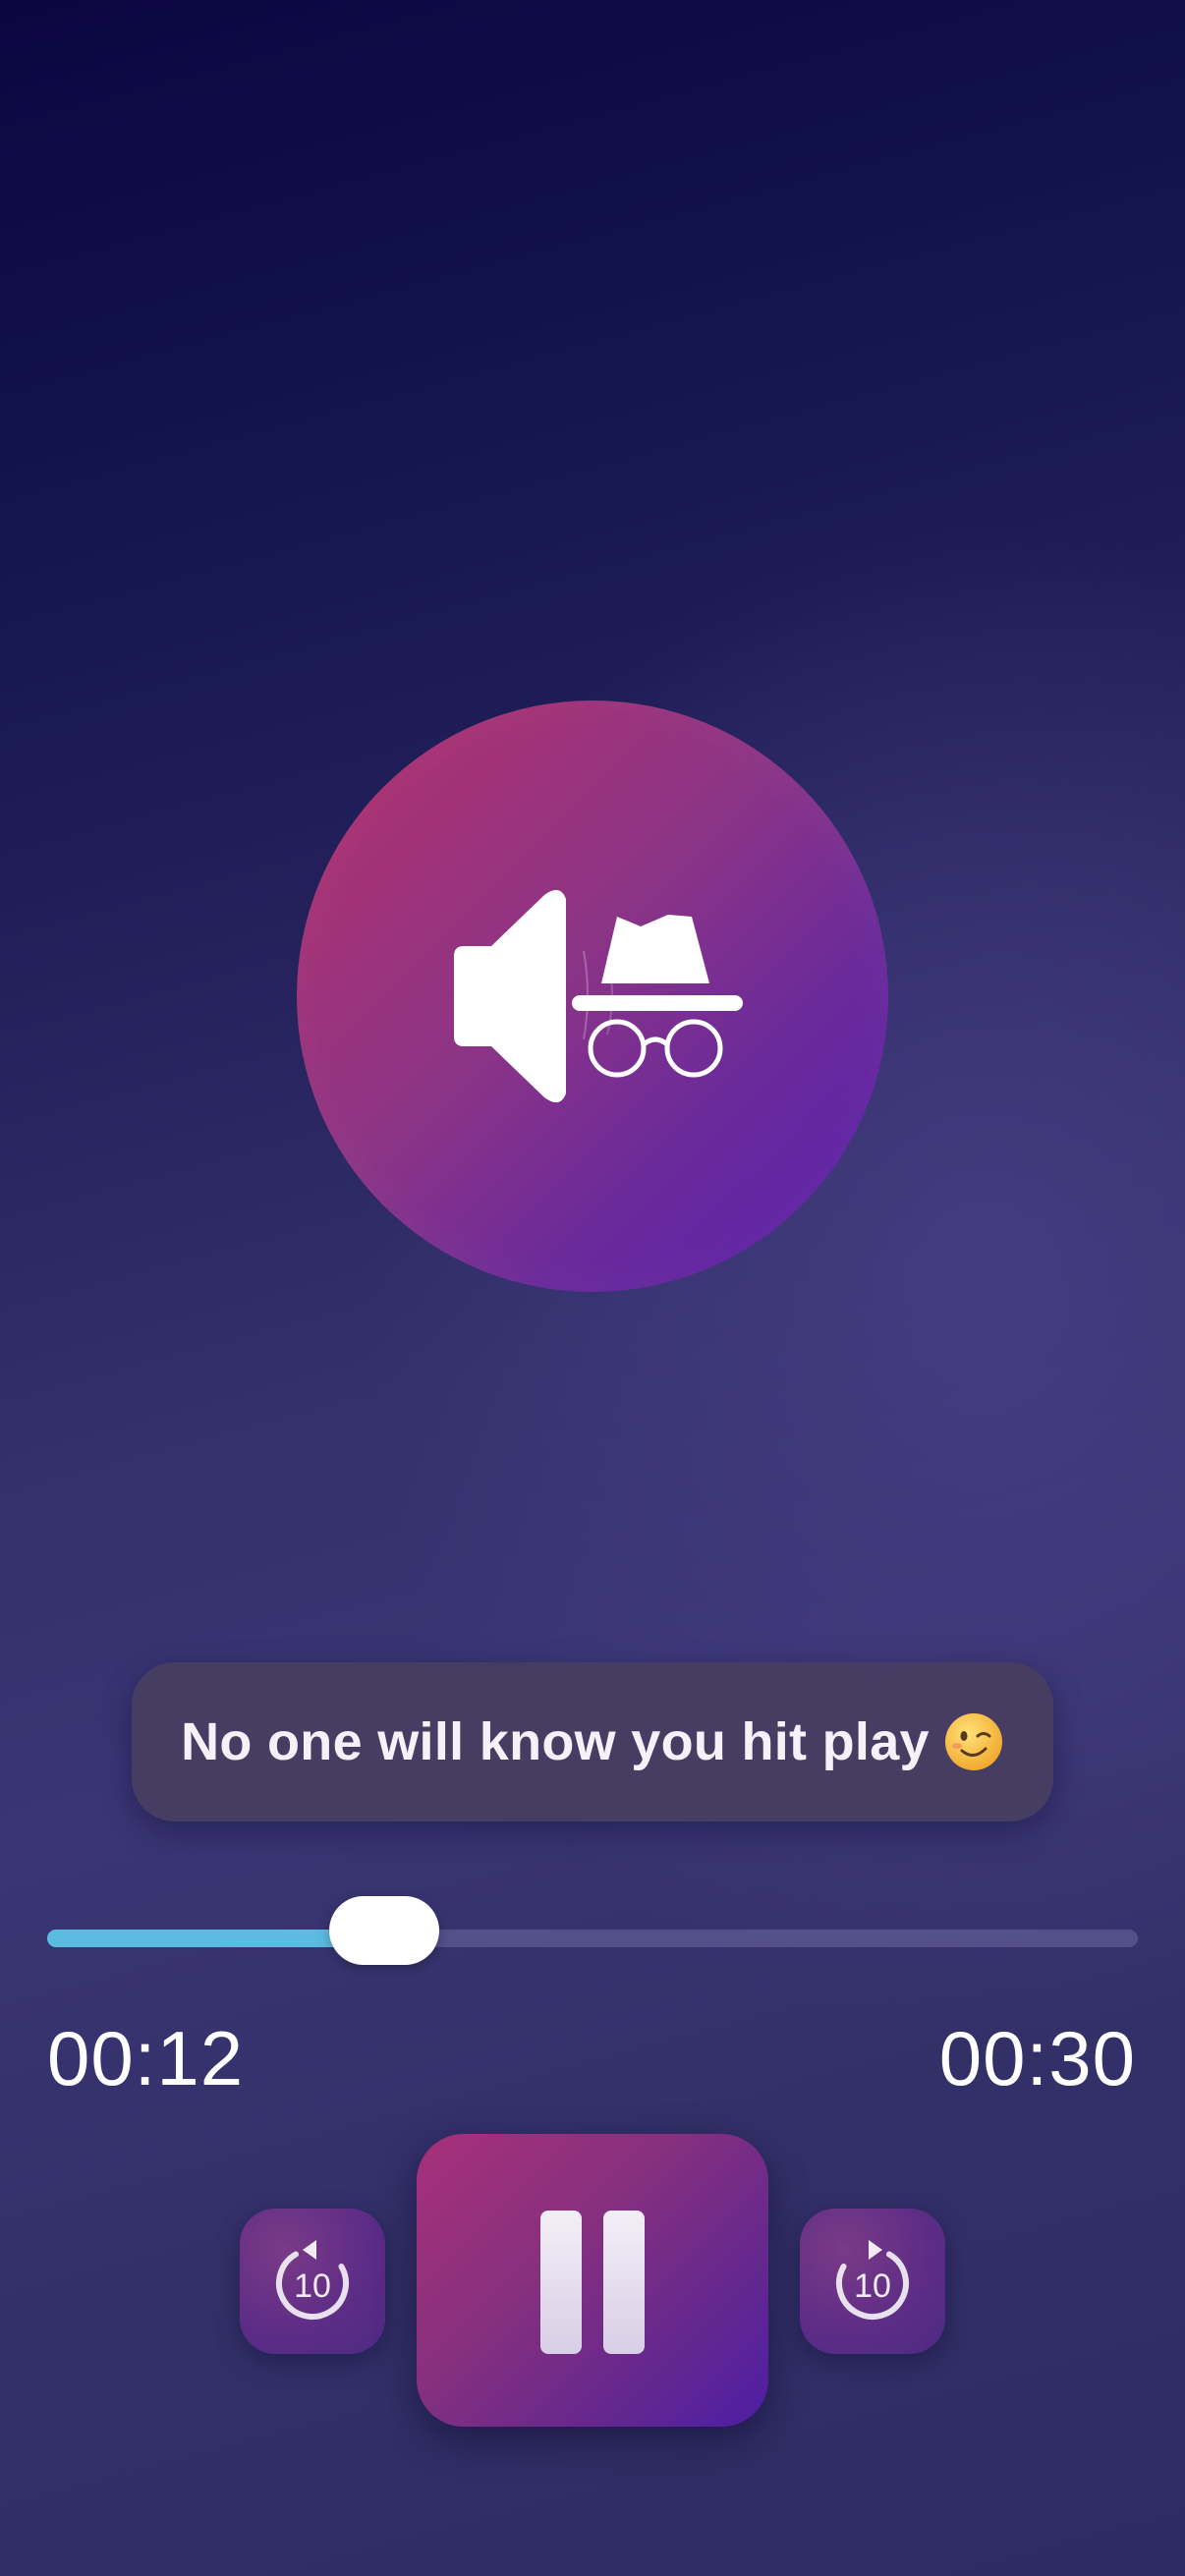 This screenshot has height=2576, width=1185. I want to click on pause-button, so click(592, 2280).